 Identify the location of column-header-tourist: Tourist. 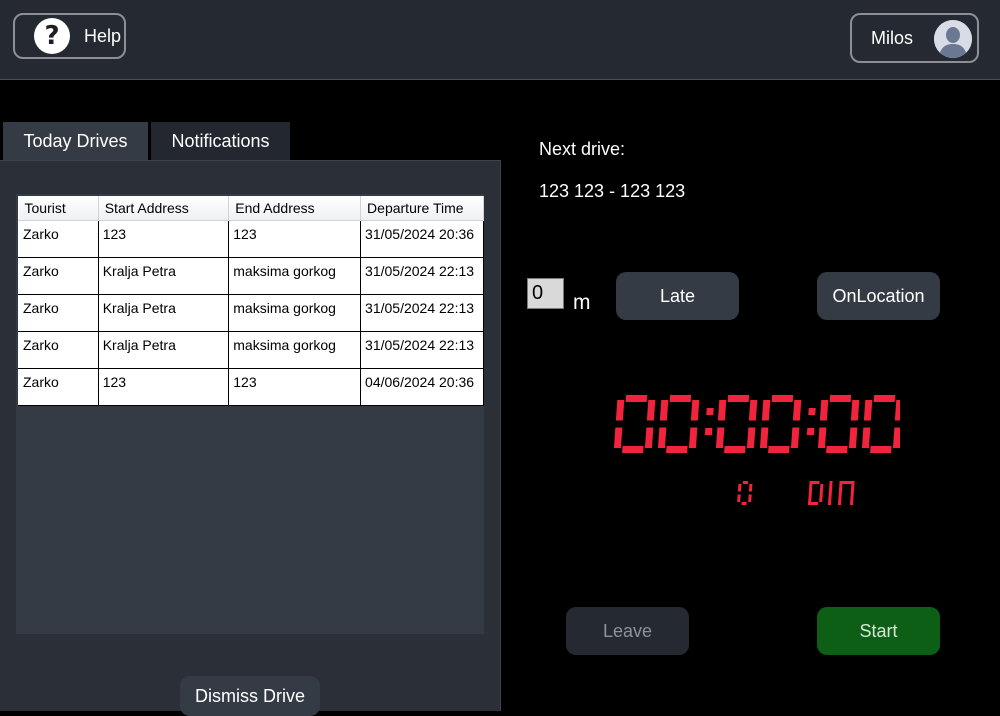
(58, 208).